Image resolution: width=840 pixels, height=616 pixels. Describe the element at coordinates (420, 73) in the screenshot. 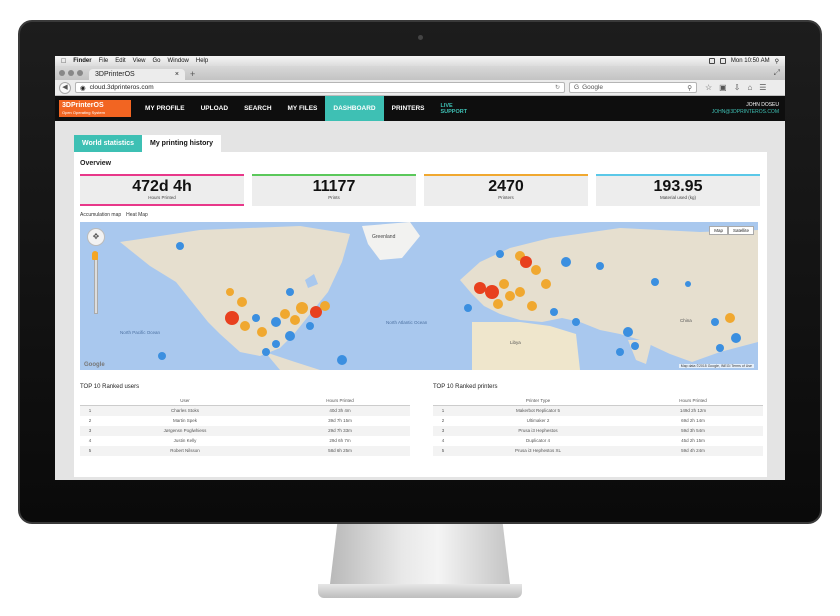

I see `browser-tabbar: 3DPrinterOS × + ⤢` at that location.